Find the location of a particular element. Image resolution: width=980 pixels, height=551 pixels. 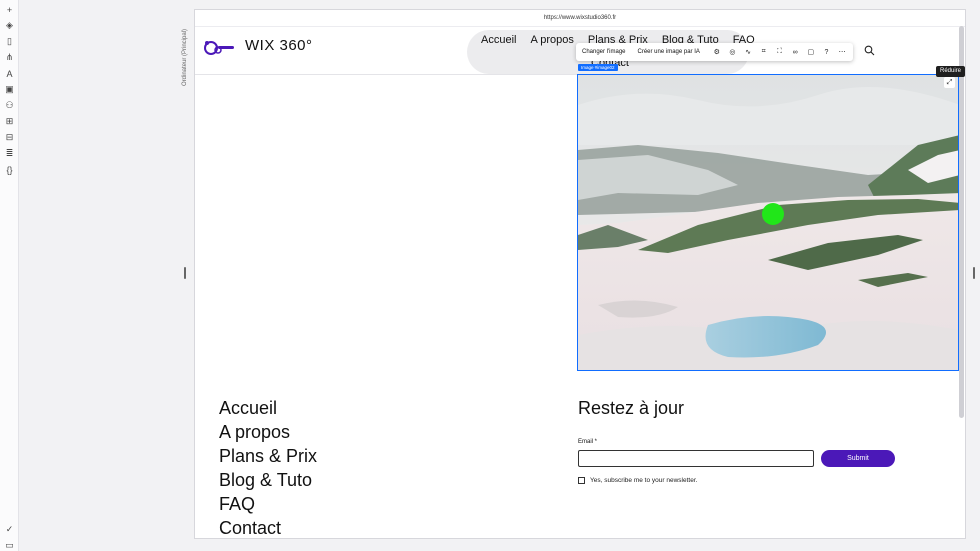

apps-icon: ⊞ is located at coordinates (9, 121).